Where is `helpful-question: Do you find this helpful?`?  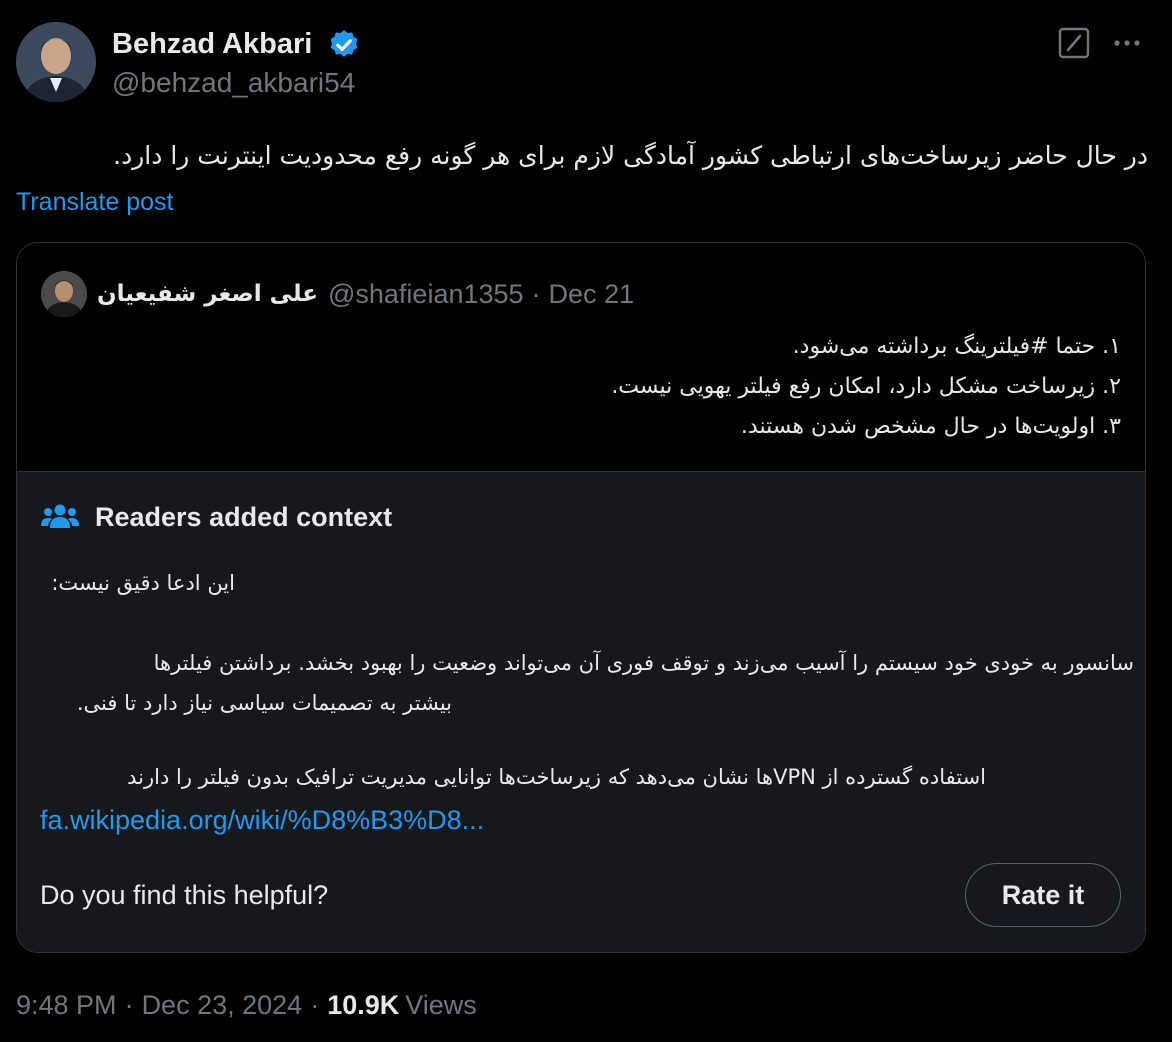
helpful-question: Do you find this helpful? is located at coordinates (184, 895).